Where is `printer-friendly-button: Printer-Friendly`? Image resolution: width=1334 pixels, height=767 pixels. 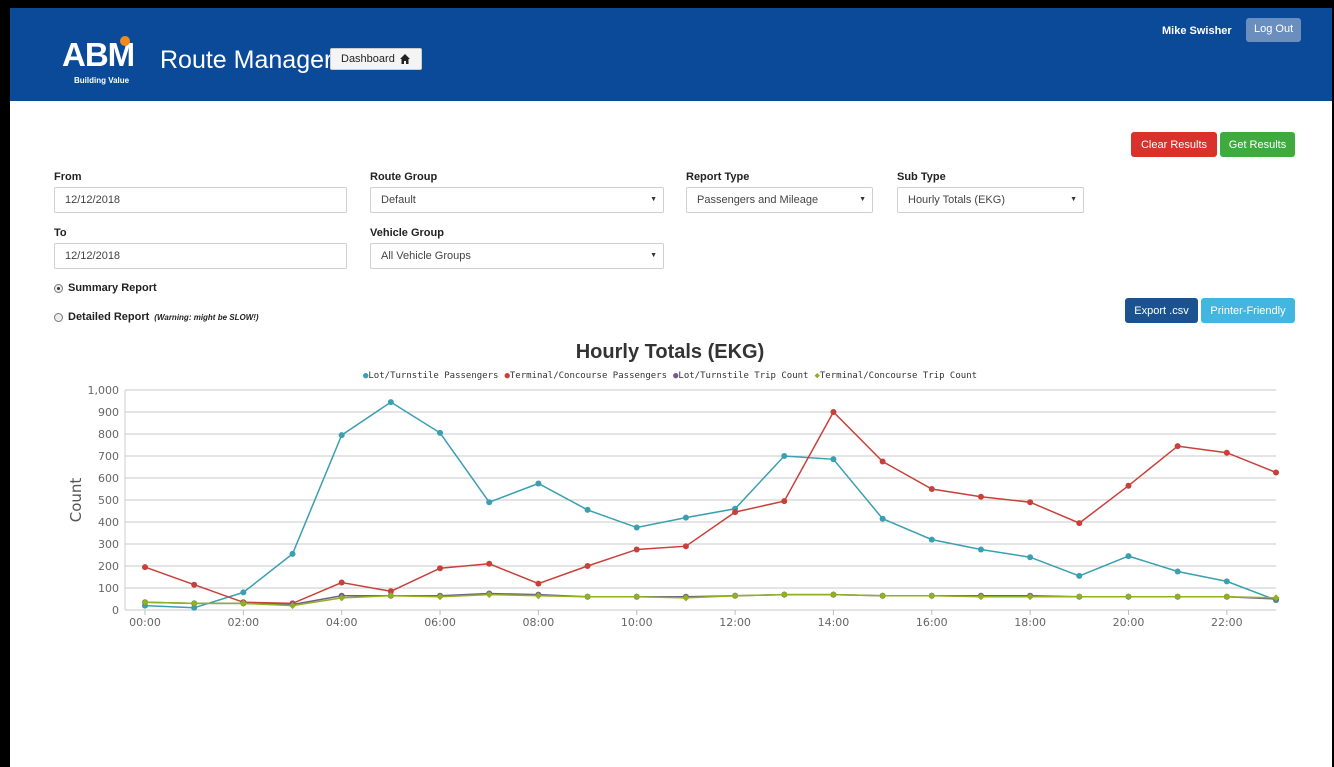
printer-friendly-button: Printer-Friendly is located at coordinates (1248, 310).